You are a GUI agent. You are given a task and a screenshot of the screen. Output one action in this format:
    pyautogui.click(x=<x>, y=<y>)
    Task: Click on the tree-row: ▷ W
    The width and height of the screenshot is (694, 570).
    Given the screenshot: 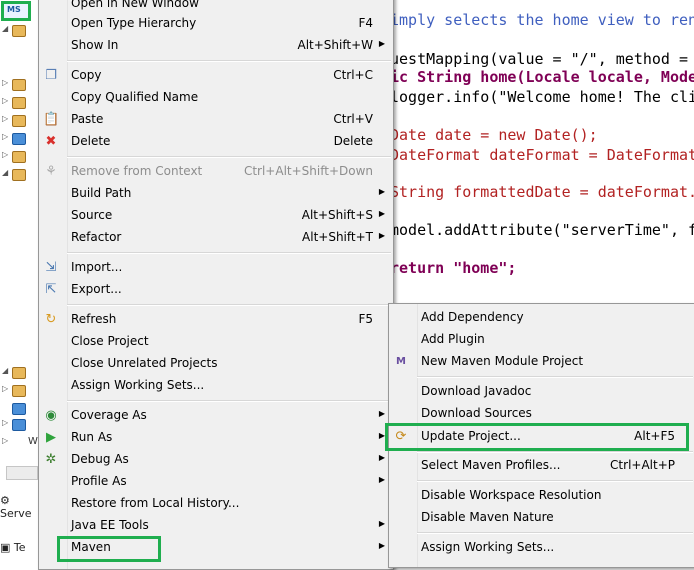 What is the action you would take?
    pyautogui.click(x=19, y=443)
    